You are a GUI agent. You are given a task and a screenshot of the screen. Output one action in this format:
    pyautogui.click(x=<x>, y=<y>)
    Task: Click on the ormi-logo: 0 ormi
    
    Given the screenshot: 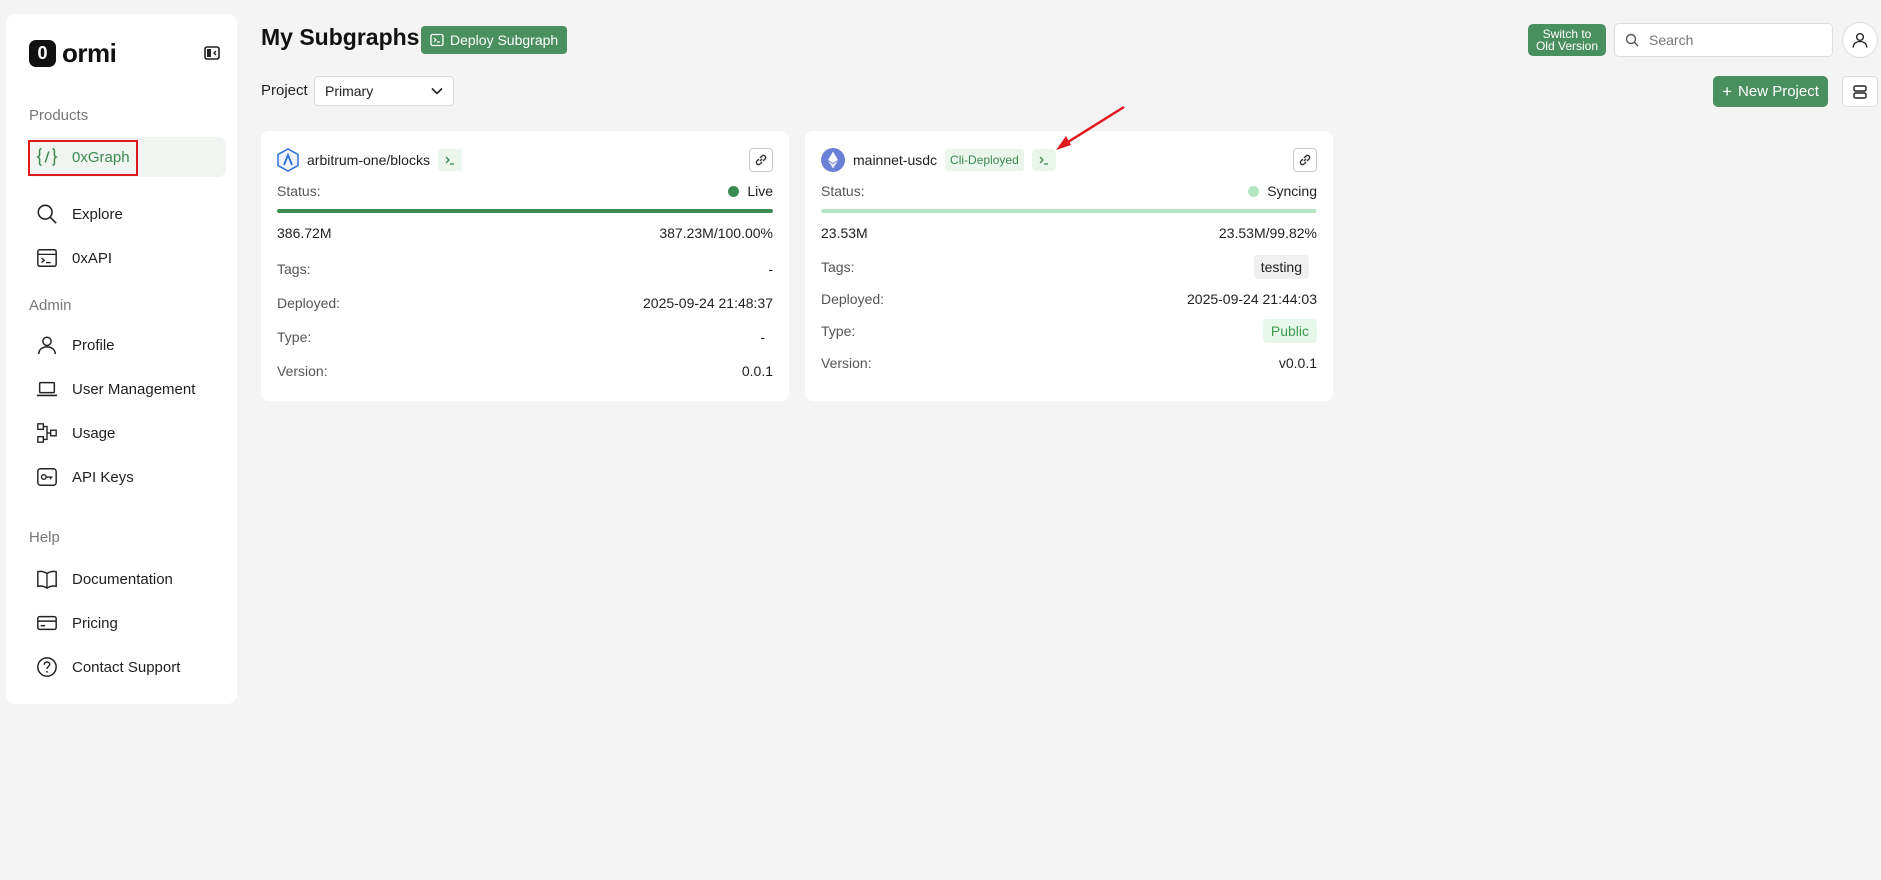 What is the action you would take?
    pyautogui.click(x=73, y=53)
    